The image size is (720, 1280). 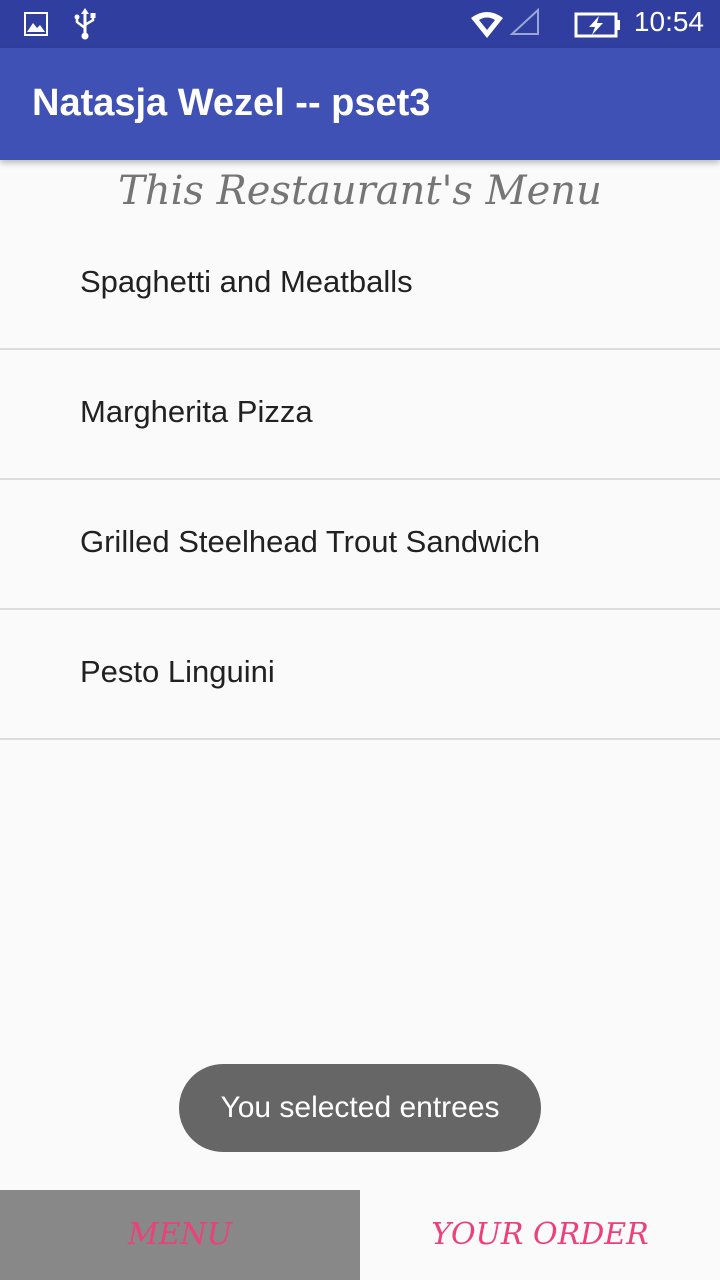 What do you see at coordinates (360, 24) in the screenshot?
I see `status-bar: 10:54` at bounding box center [360, 24].